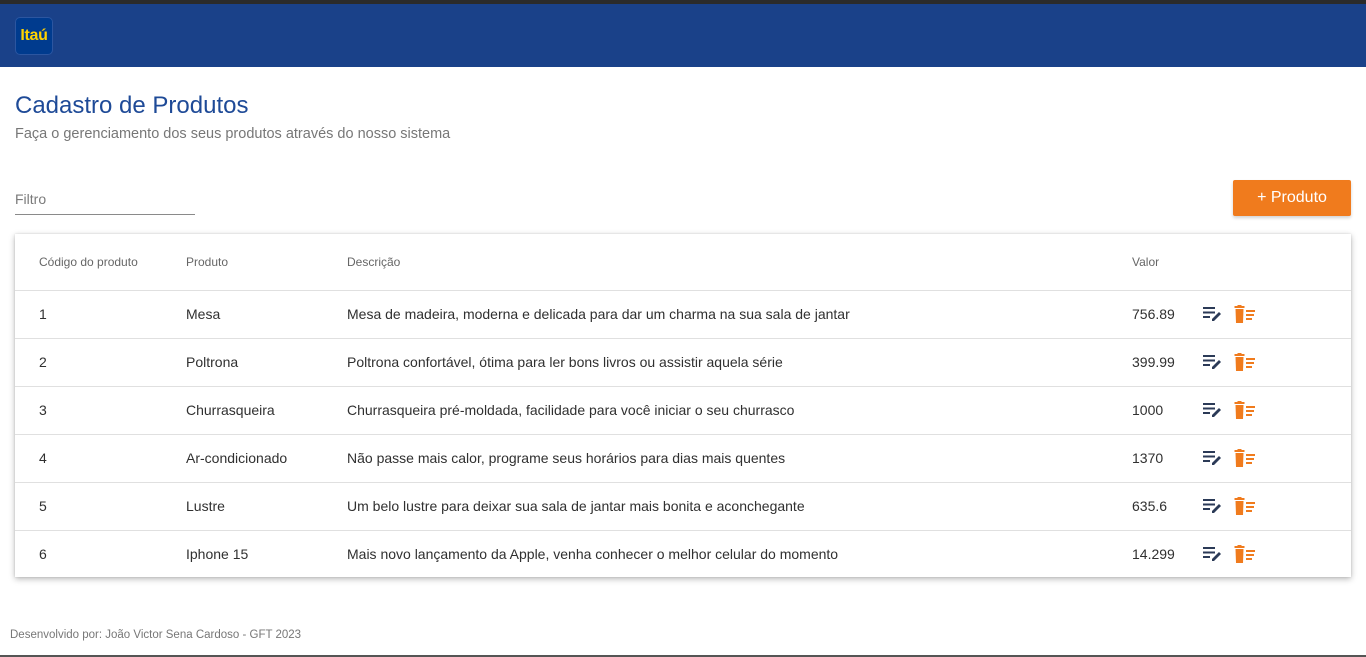 This screenshot has width=1366, height=657. Describe the element at coordinates (207, 261) in the screenshot. I see `column-header-product: Produto` at that location.